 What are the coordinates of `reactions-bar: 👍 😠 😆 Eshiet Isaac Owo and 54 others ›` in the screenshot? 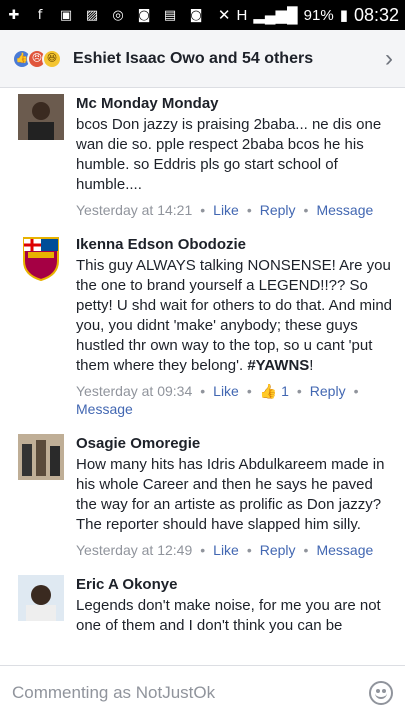 It's located at (202, 59).